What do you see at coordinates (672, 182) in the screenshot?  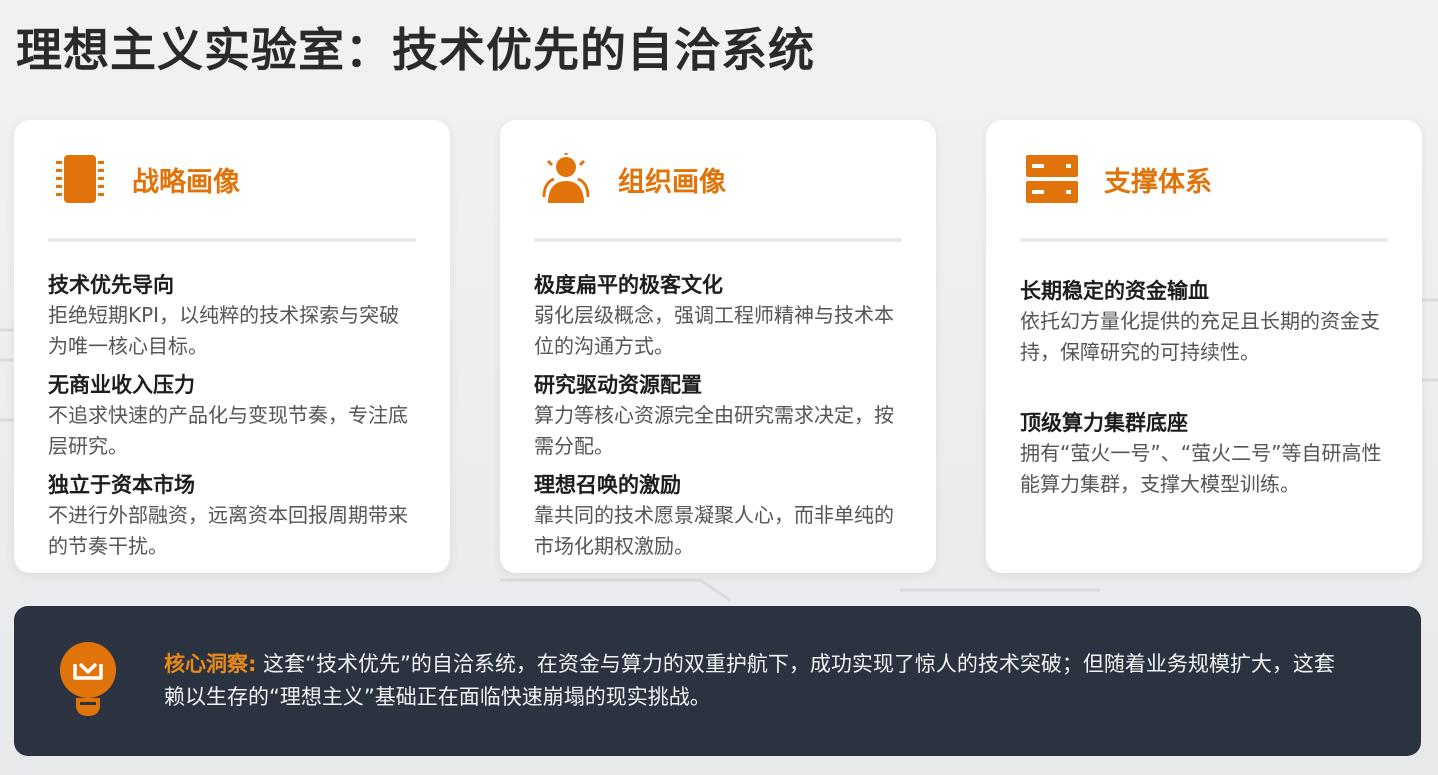 I see `card-title: 组织画像` at bounding box center [672, 182].